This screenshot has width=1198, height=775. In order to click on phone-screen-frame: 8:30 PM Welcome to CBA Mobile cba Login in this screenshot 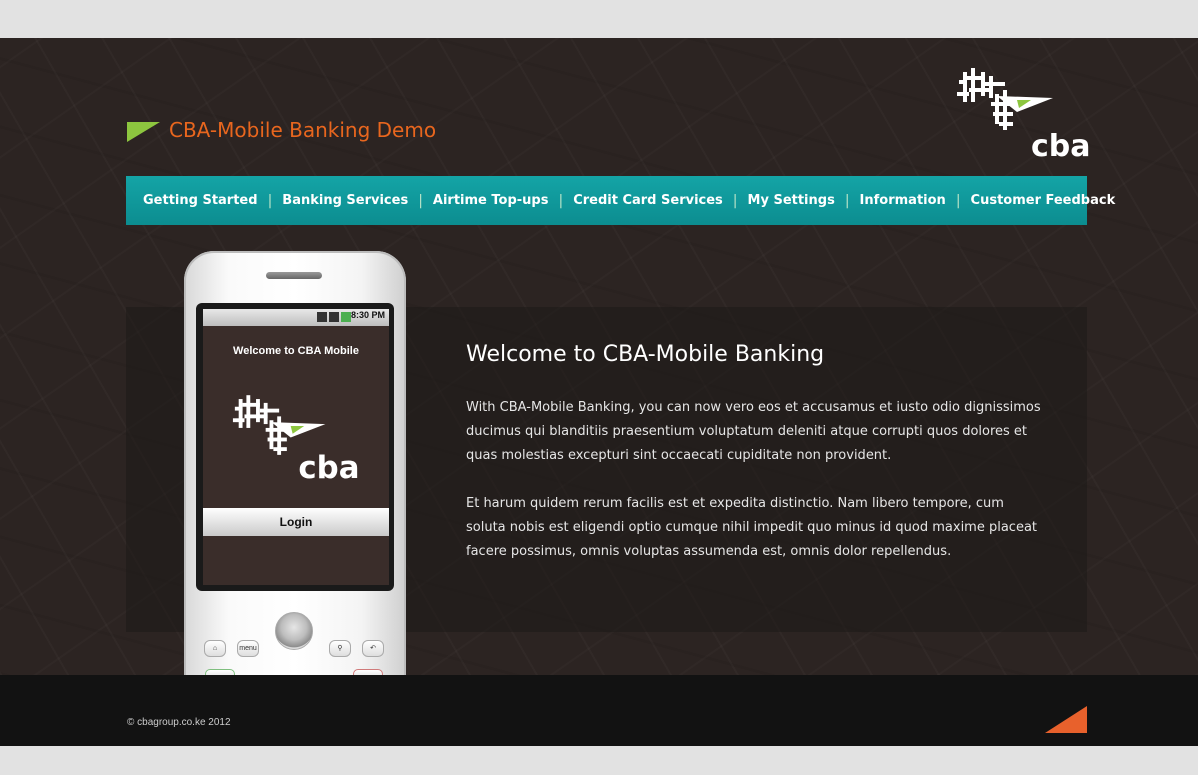, I will do `click(295, 447)`.